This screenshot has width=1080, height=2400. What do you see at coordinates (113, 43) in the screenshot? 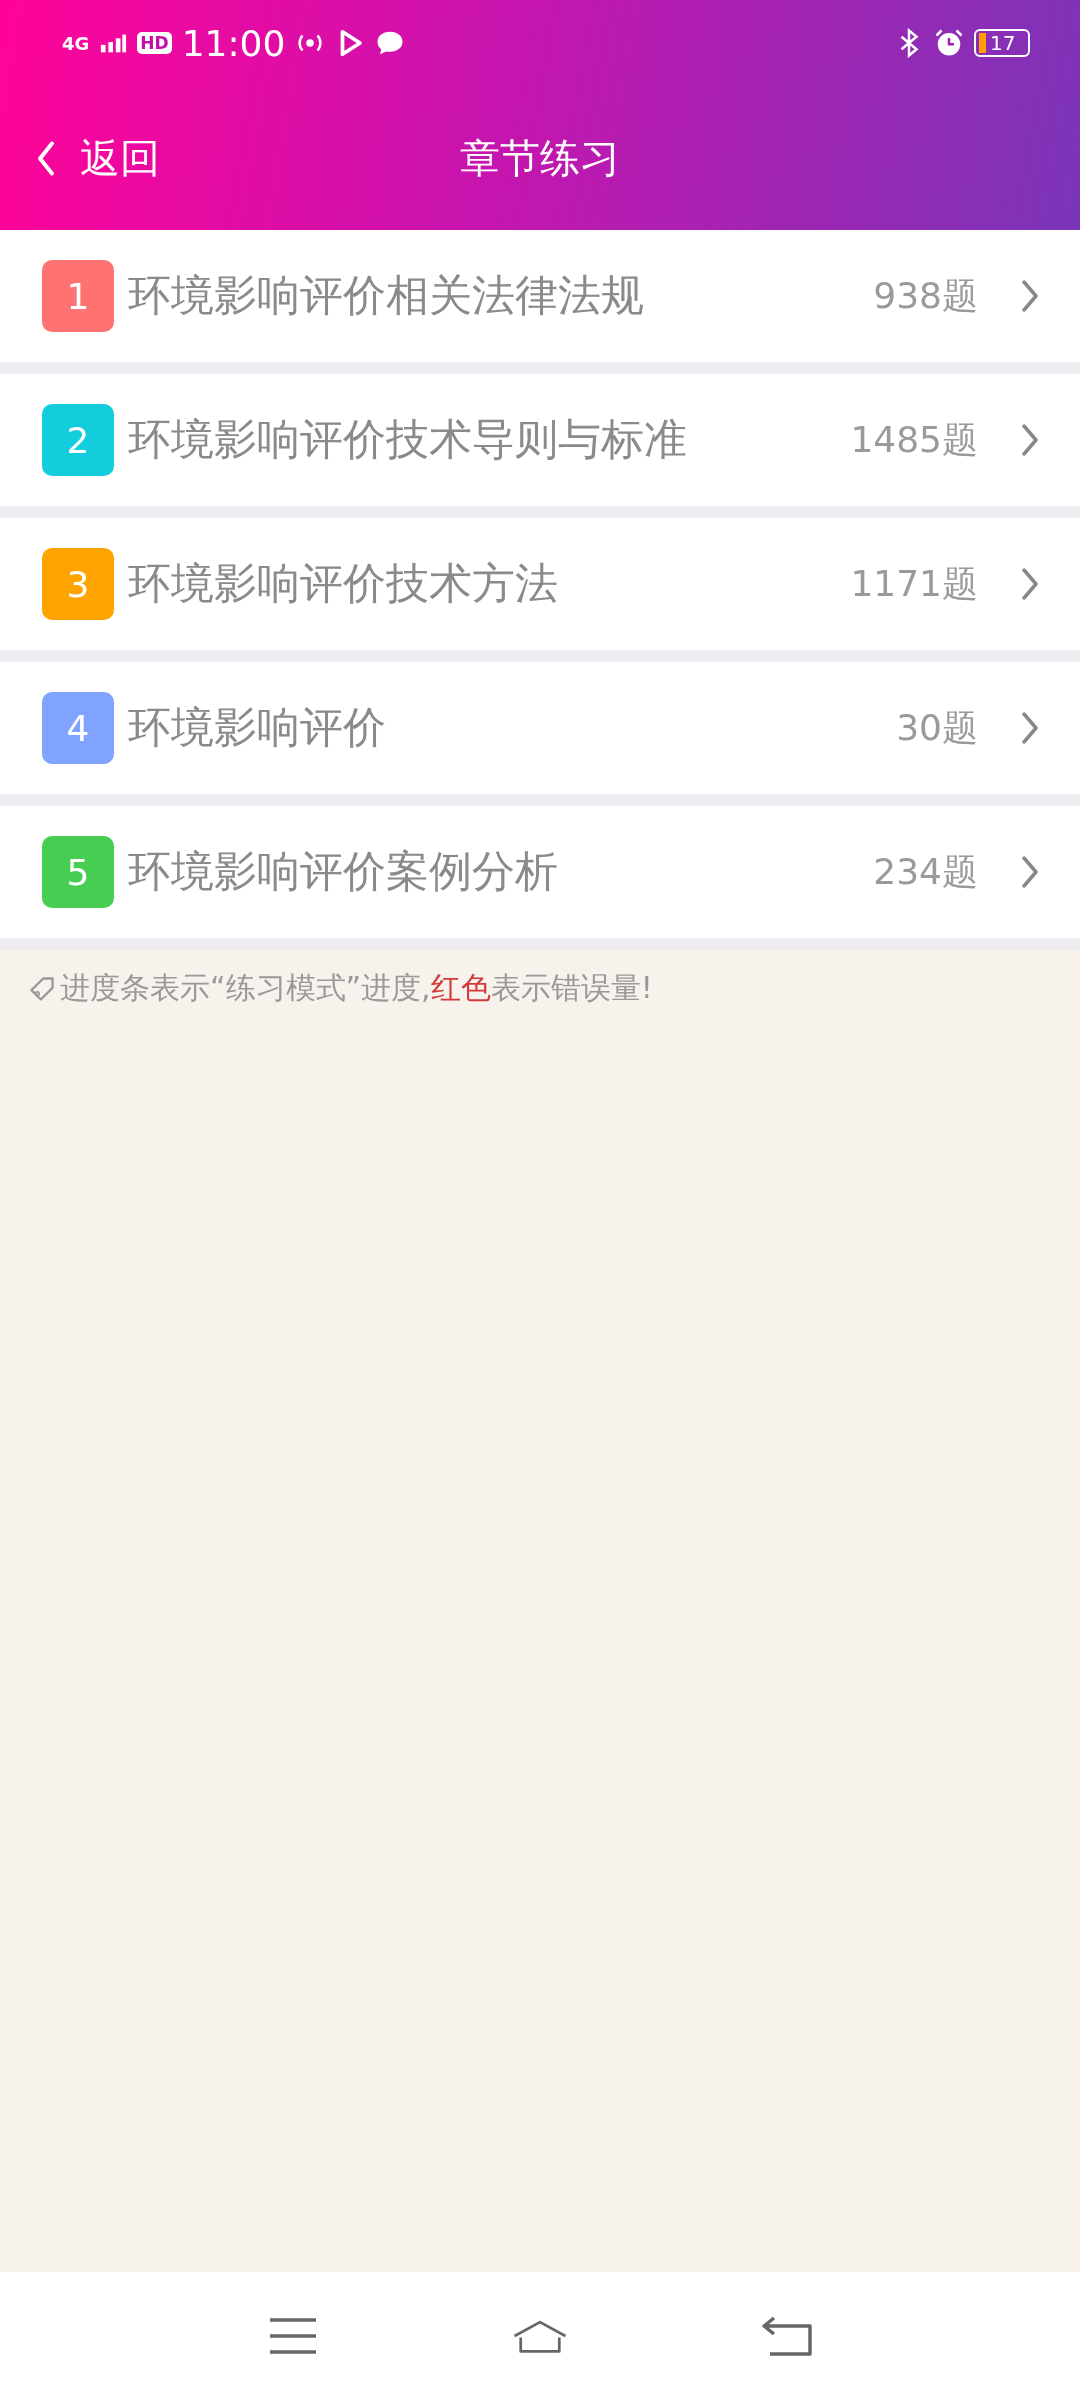
I see `signal-icon` at bounding box center [113, 43].